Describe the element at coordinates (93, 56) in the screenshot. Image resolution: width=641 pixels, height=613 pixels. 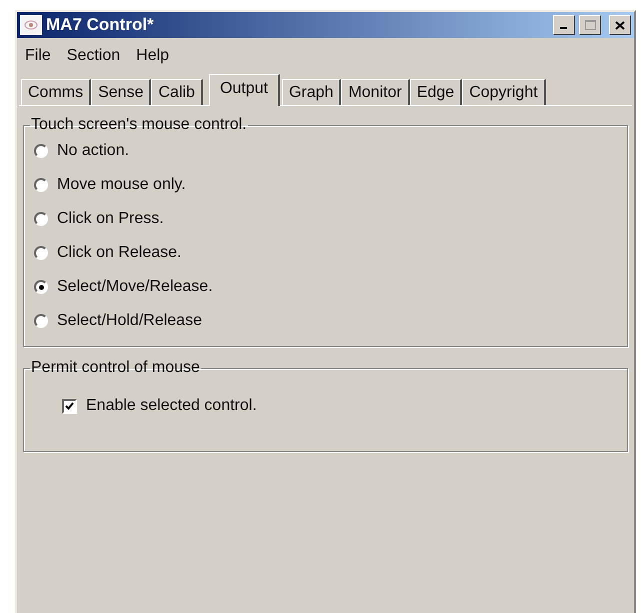
I see `menu-item: Section` at that location.